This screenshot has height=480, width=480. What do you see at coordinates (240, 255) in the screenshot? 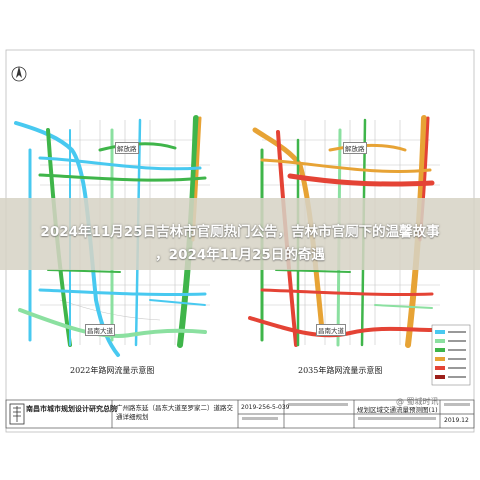
I see `headline-line-2: ，2024年11月25日的奇遇` at bounding box center [240, 255].